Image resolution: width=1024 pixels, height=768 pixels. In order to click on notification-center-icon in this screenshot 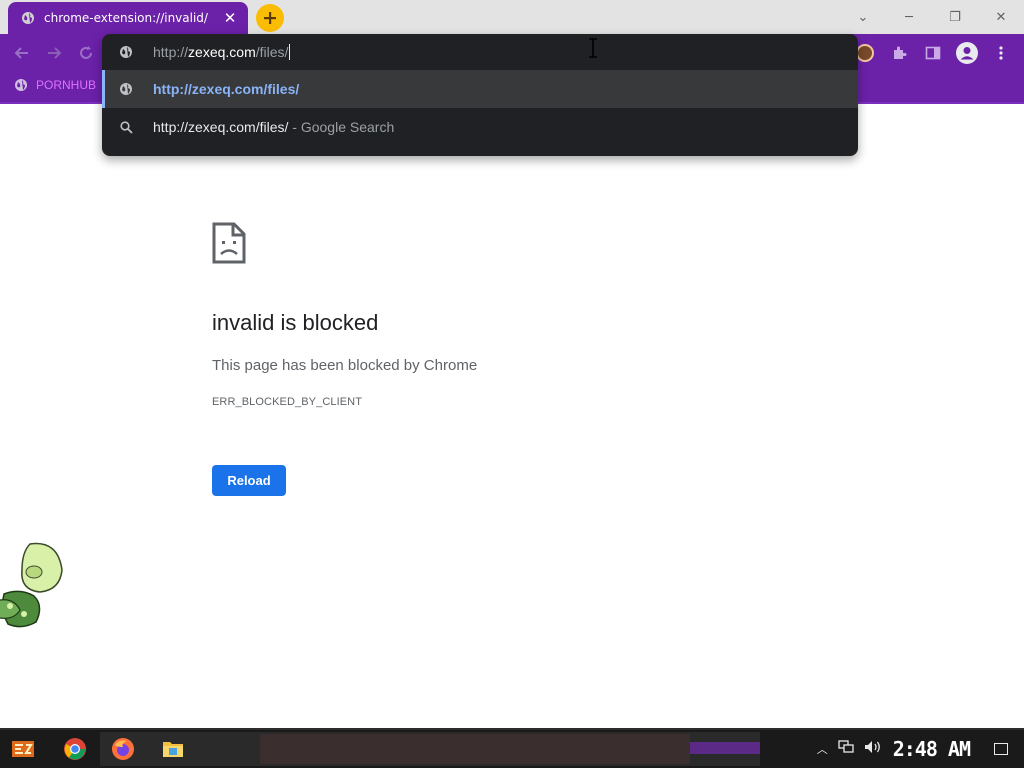, I will do `click(1001, 749)`.